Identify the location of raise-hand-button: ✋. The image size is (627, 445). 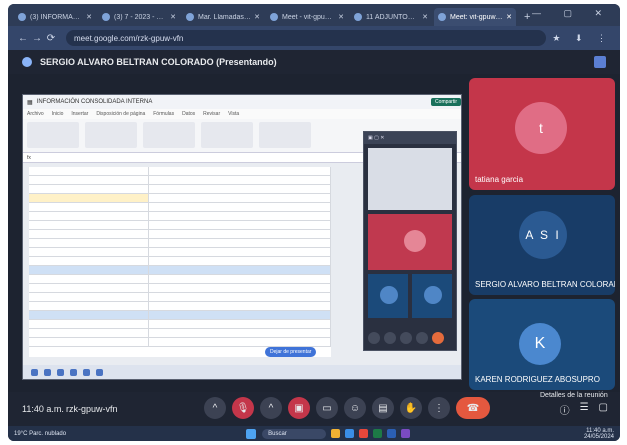
(411, 408).